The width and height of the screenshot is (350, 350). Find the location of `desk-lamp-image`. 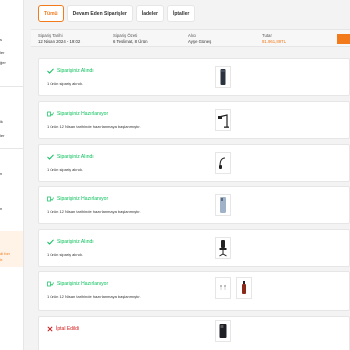

desk-lamp-image is located at coordinates (223, 121).